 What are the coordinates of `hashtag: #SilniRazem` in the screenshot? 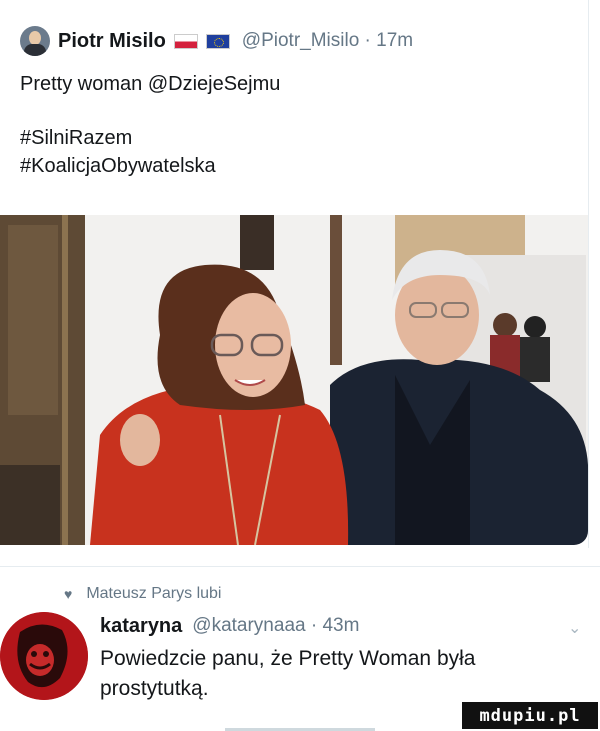 It's located at (295, 138).